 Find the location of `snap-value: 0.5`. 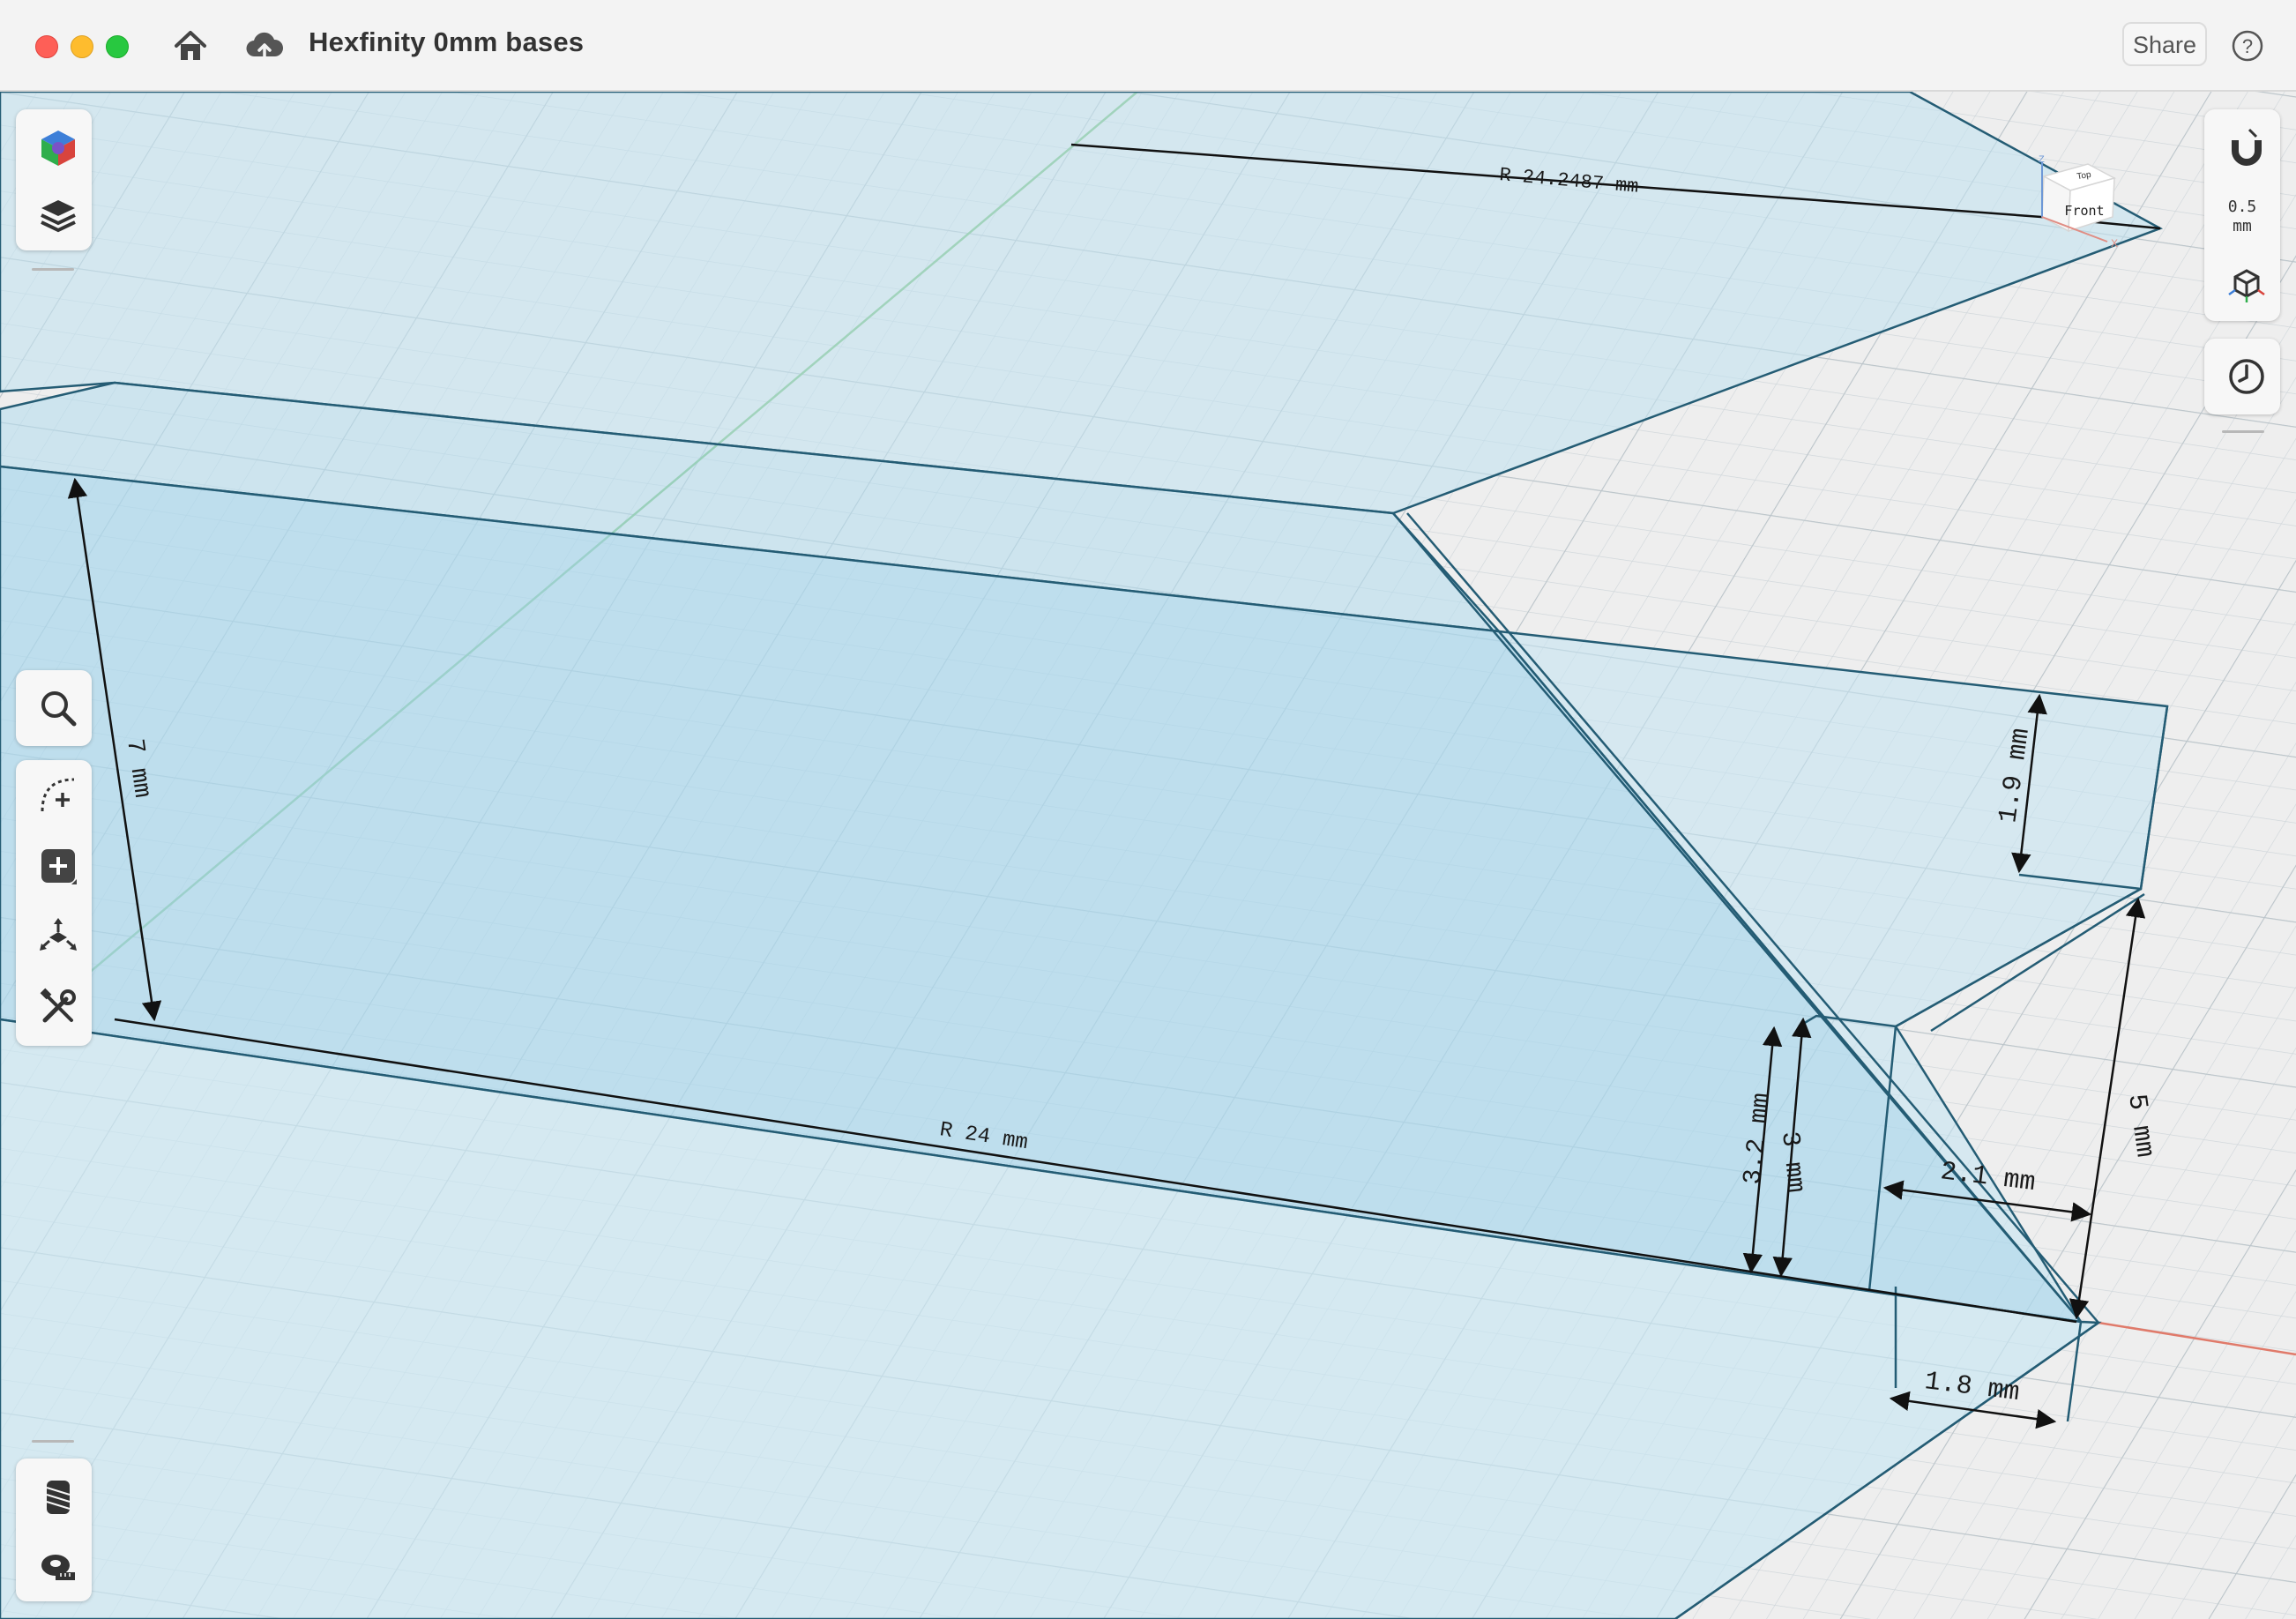

snap-value: 0.5 is located at coordinates (2242, 207).